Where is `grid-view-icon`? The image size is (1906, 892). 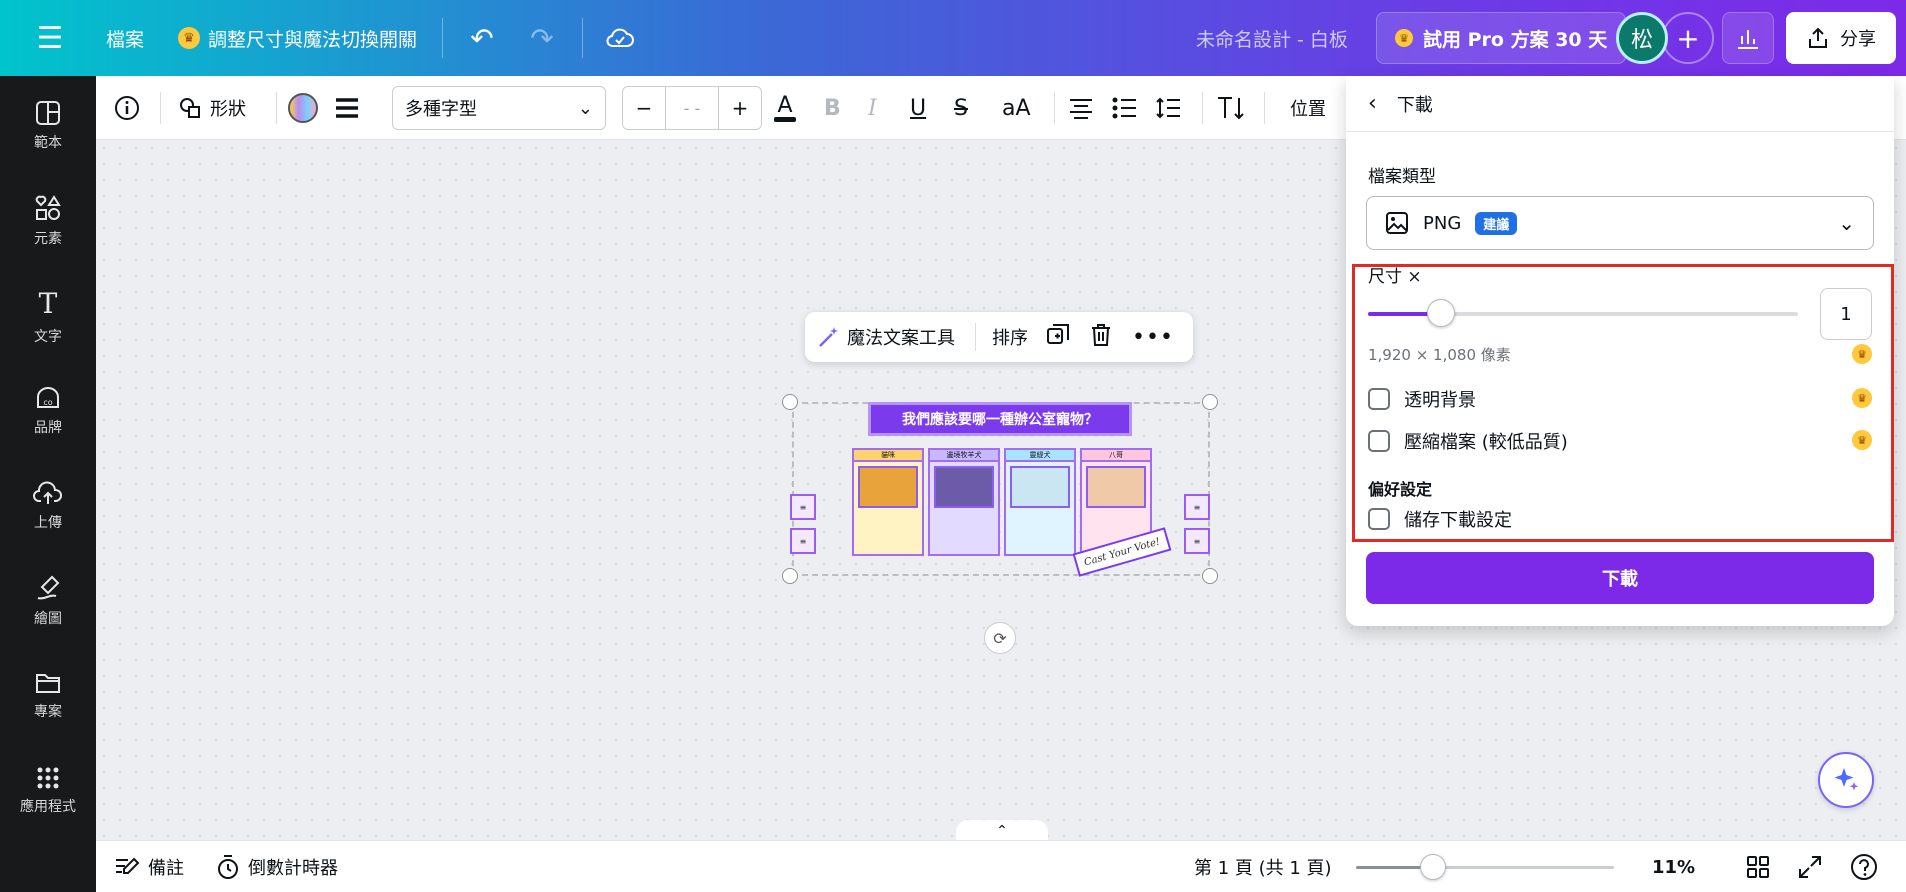
grid-view-icon is located at coordinates (1758, 866).